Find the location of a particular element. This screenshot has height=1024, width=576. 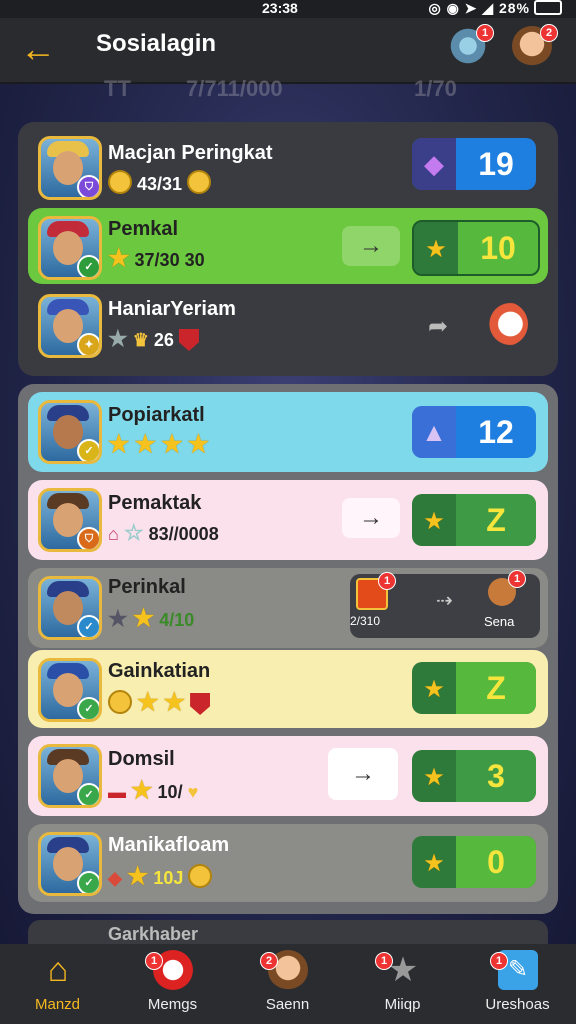

ranking-row: ⛉ Macjan Peringkat 43/31 ◆ 19 is located at coordinates (288, 165).